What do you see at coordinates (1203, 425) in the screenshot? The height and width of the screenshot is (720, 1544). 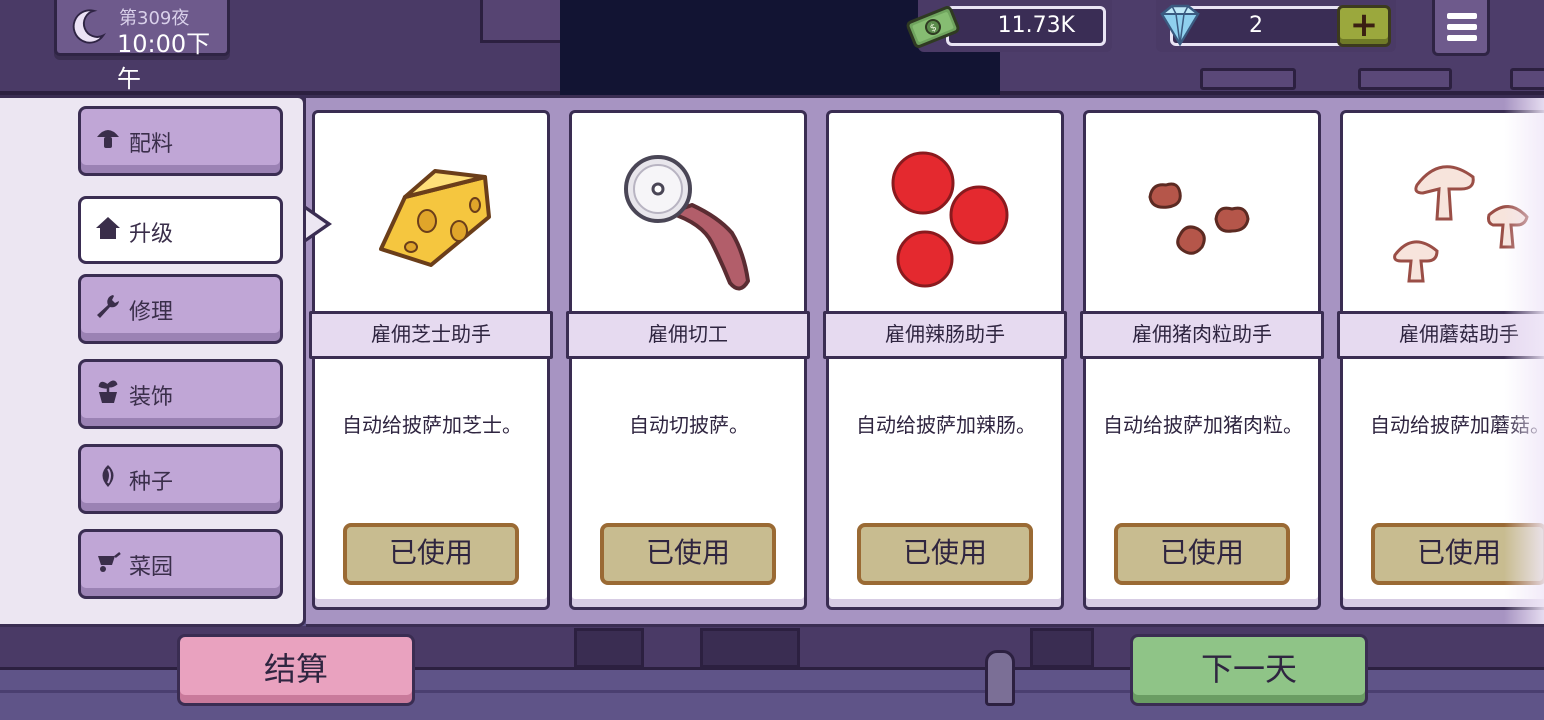 I see `card-description: 自动给披萨加猪肉粒。` at bounding box center [1203, 425].